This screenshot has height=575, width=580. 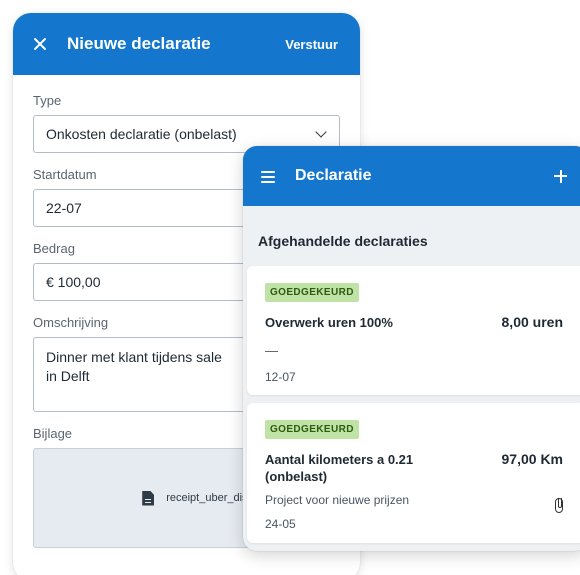 I want to click on card-date: 24-05, so click(x=280, y=524).